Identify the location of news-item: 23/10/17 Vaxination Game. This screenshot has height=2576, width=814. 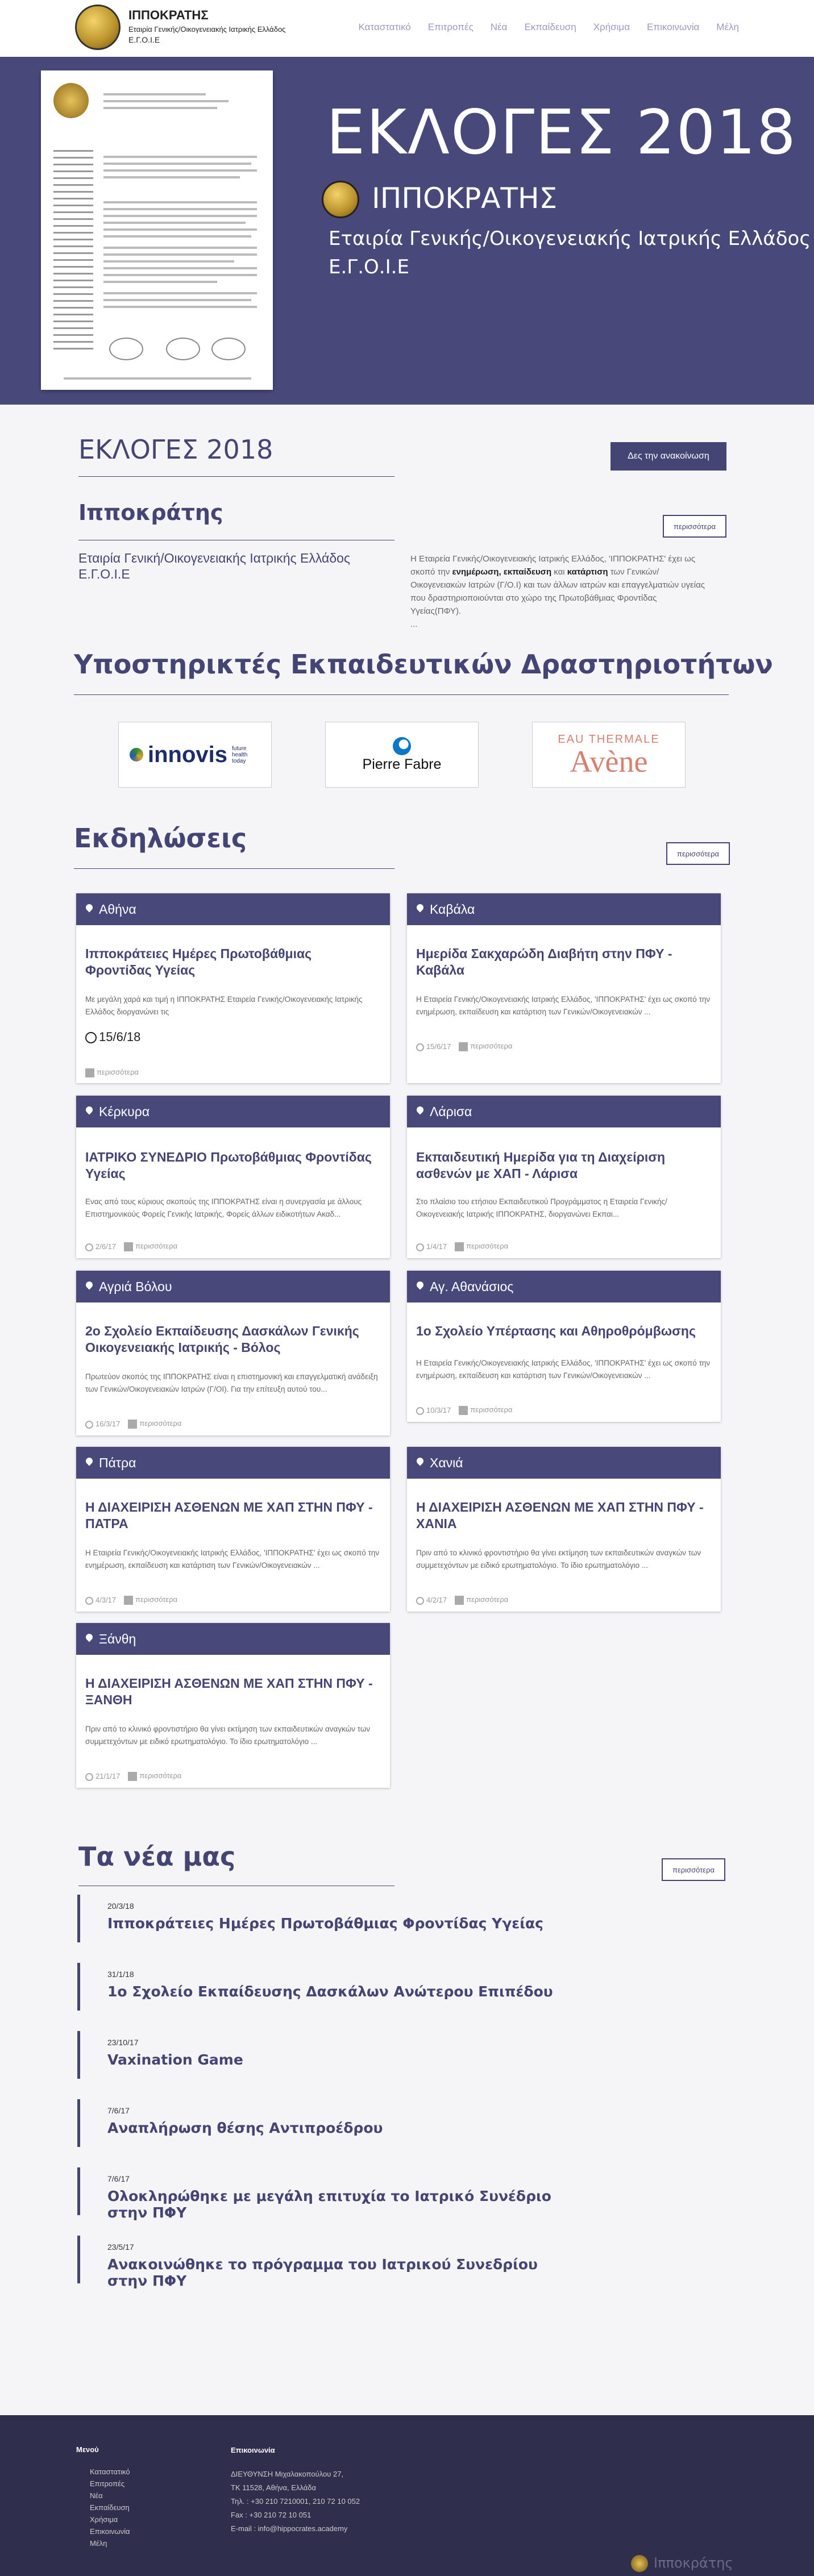
(324, 2055).